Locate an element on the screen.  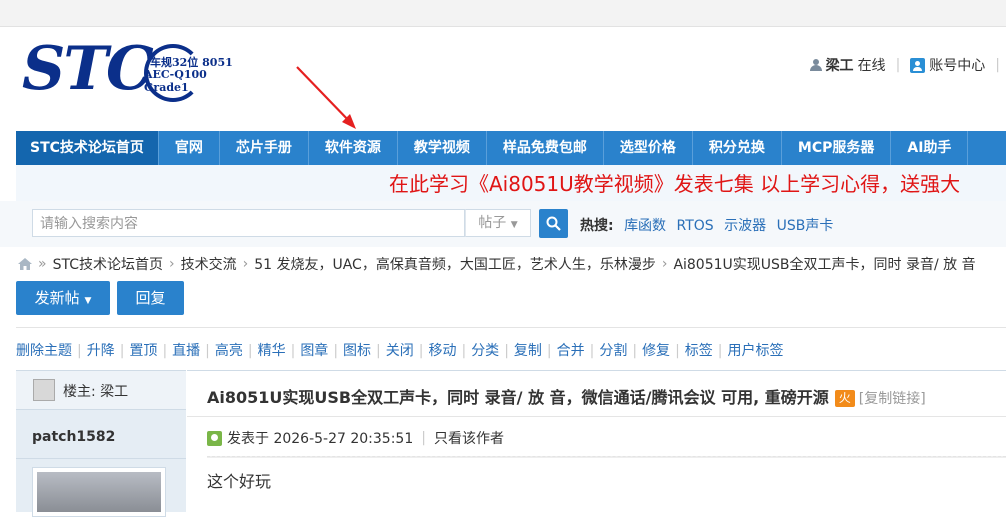
hot-search-item: 库函数 is located at coordinates (645, 226).